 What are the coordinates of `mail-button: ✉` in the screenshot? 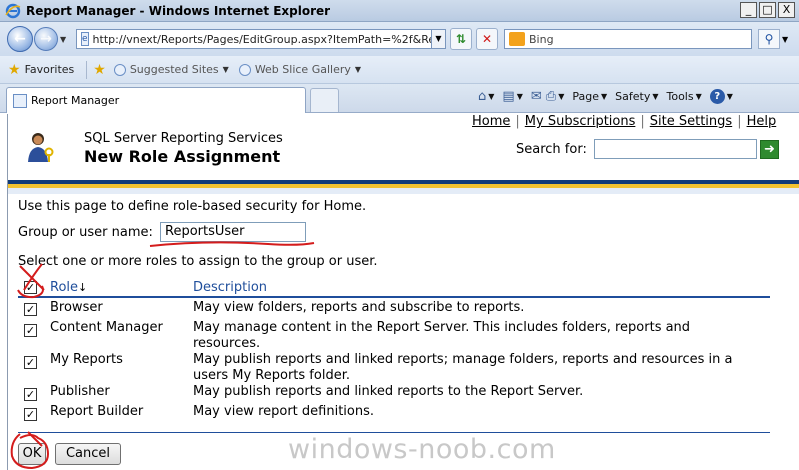 It's located at (536, 96).